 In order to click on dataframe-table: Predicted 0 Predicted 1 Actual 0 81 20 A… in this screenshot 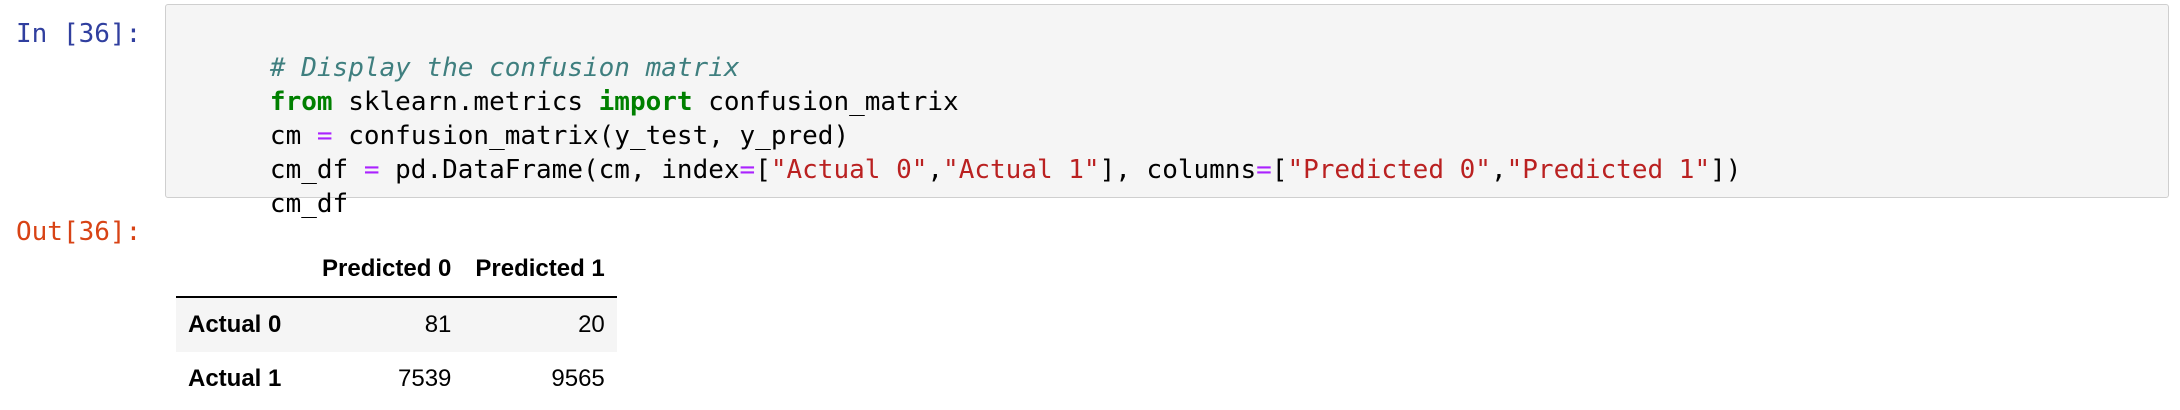, I will do `click(396, 324)`.